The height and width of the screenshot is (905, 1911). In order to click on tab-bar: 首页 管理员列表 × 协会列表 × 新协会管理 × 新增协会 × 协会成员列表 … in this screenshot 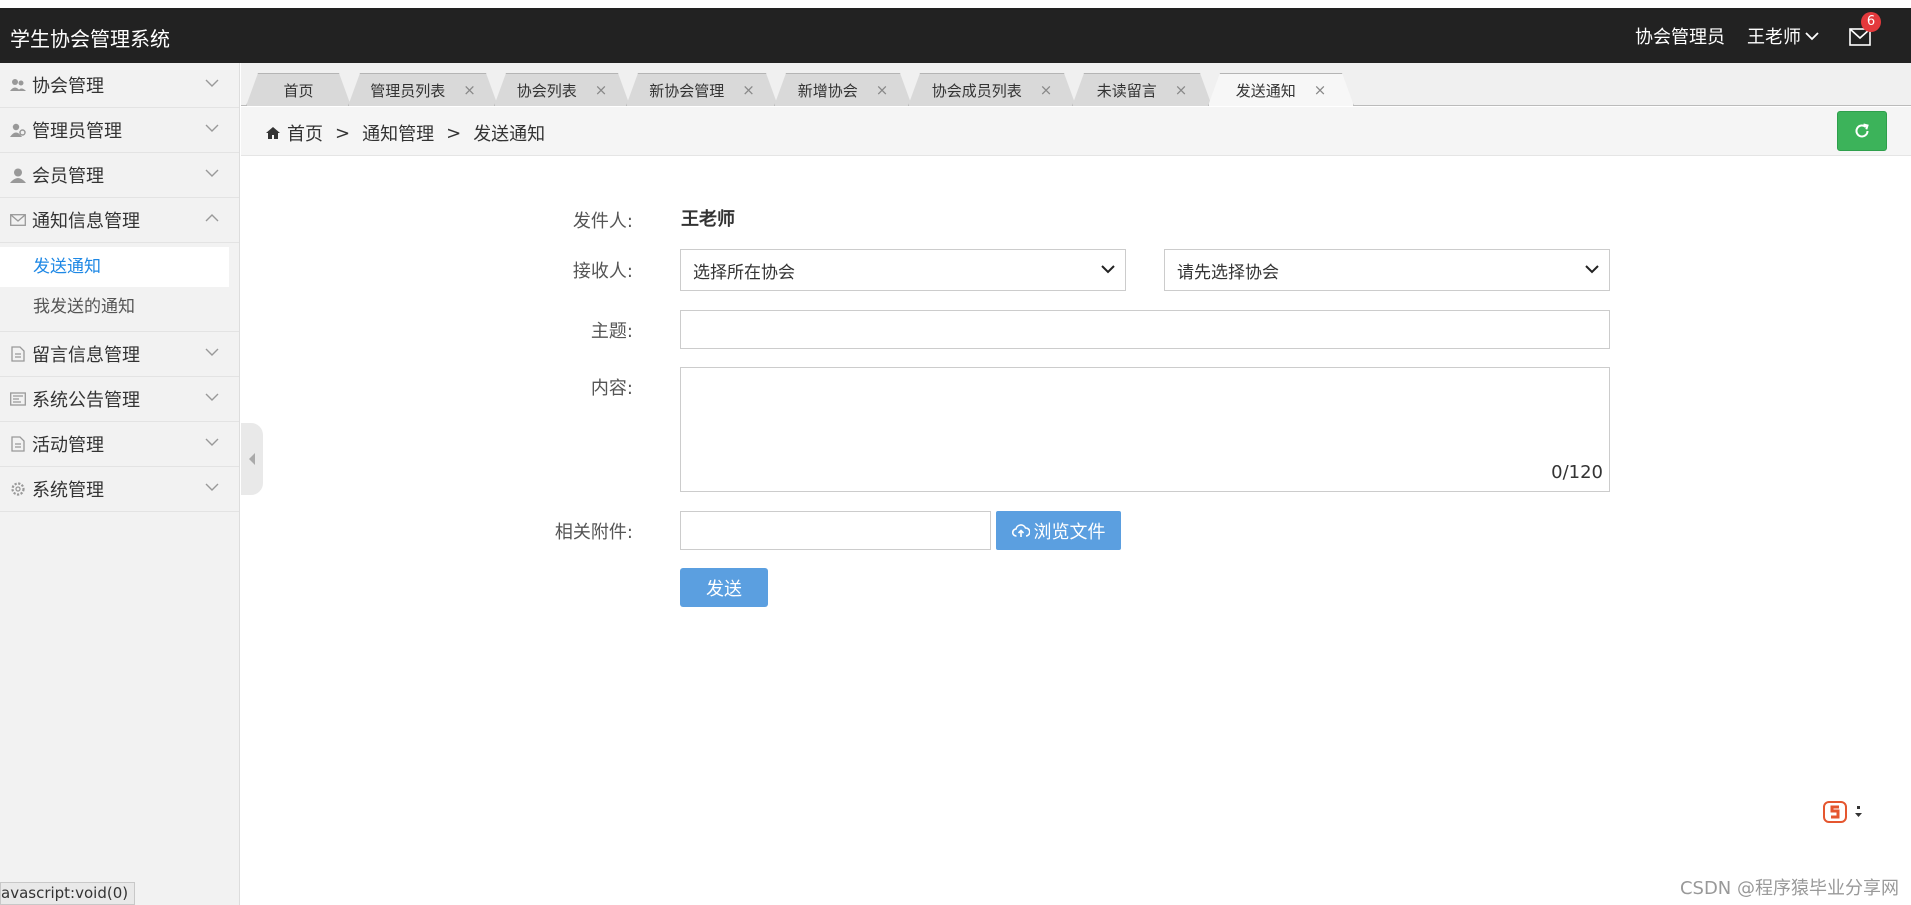, I will do `click(1076, 84)`.